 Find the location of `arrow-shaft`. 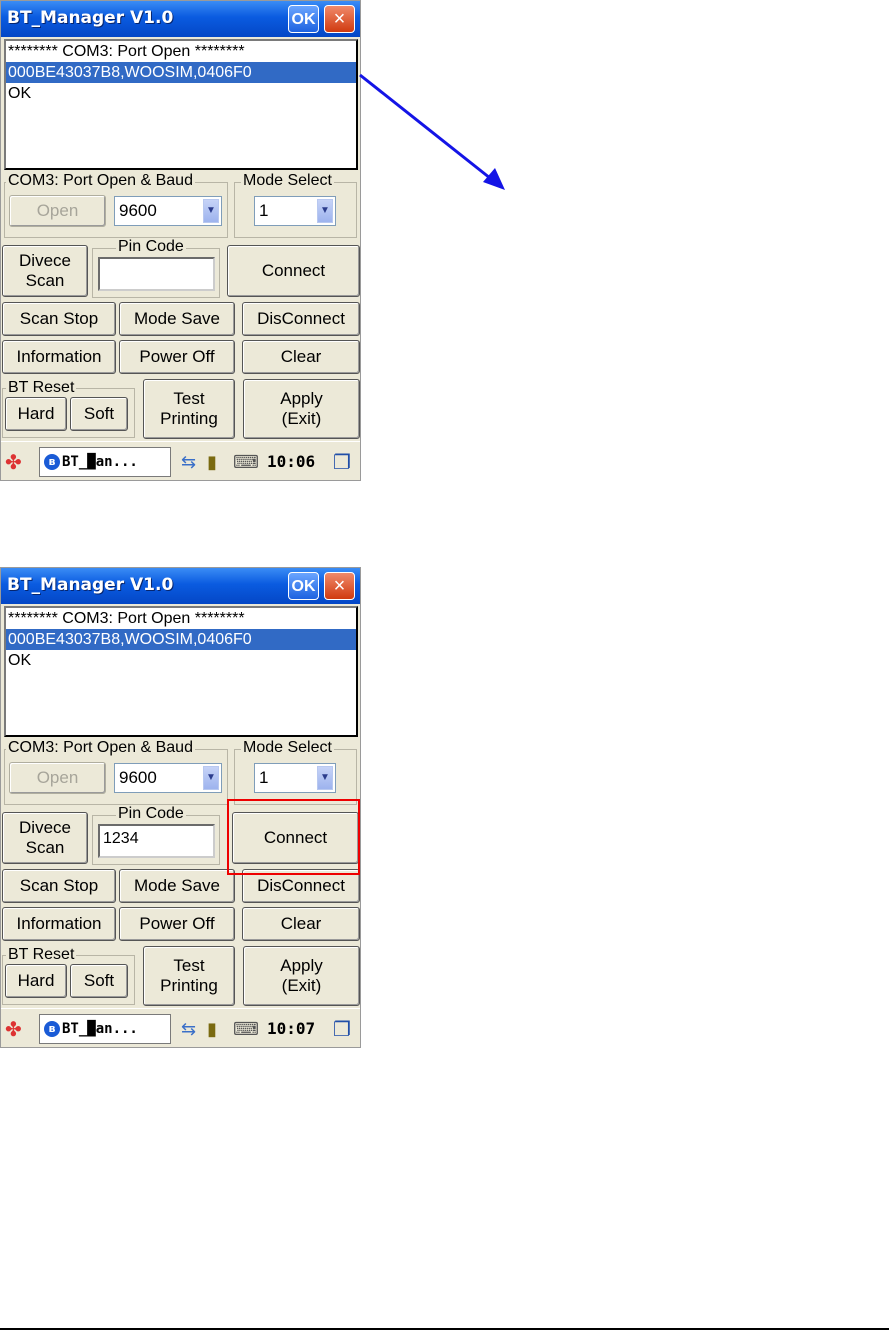

arrow-shaft is located at coordinates (427, 128).